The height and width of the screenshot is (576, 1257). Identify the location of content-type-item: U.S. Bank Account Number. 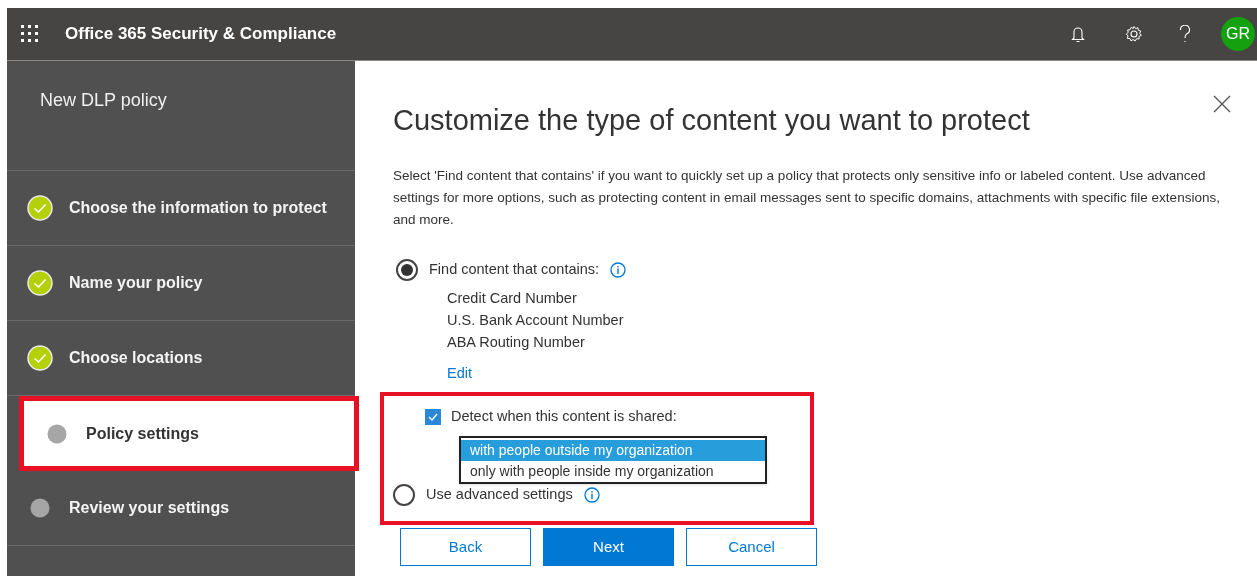
(536, 320).